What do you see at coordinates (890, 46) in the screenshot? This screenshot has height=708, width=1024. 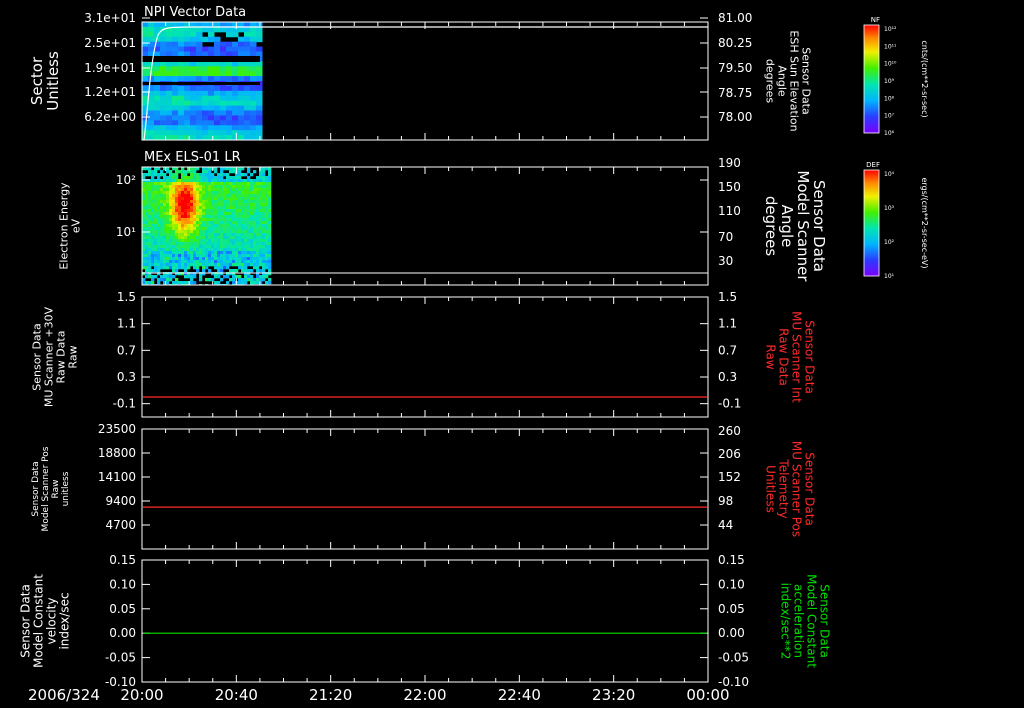 I see `colorbar-tick-label: 10¹¹` at bounding box center [890, 46].